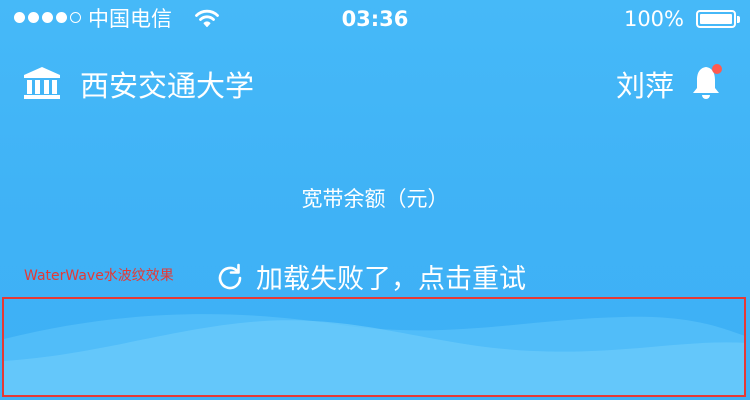 The height and width of the screenshot is (400, 750). I want to click on university-icon, so click(42, 85).